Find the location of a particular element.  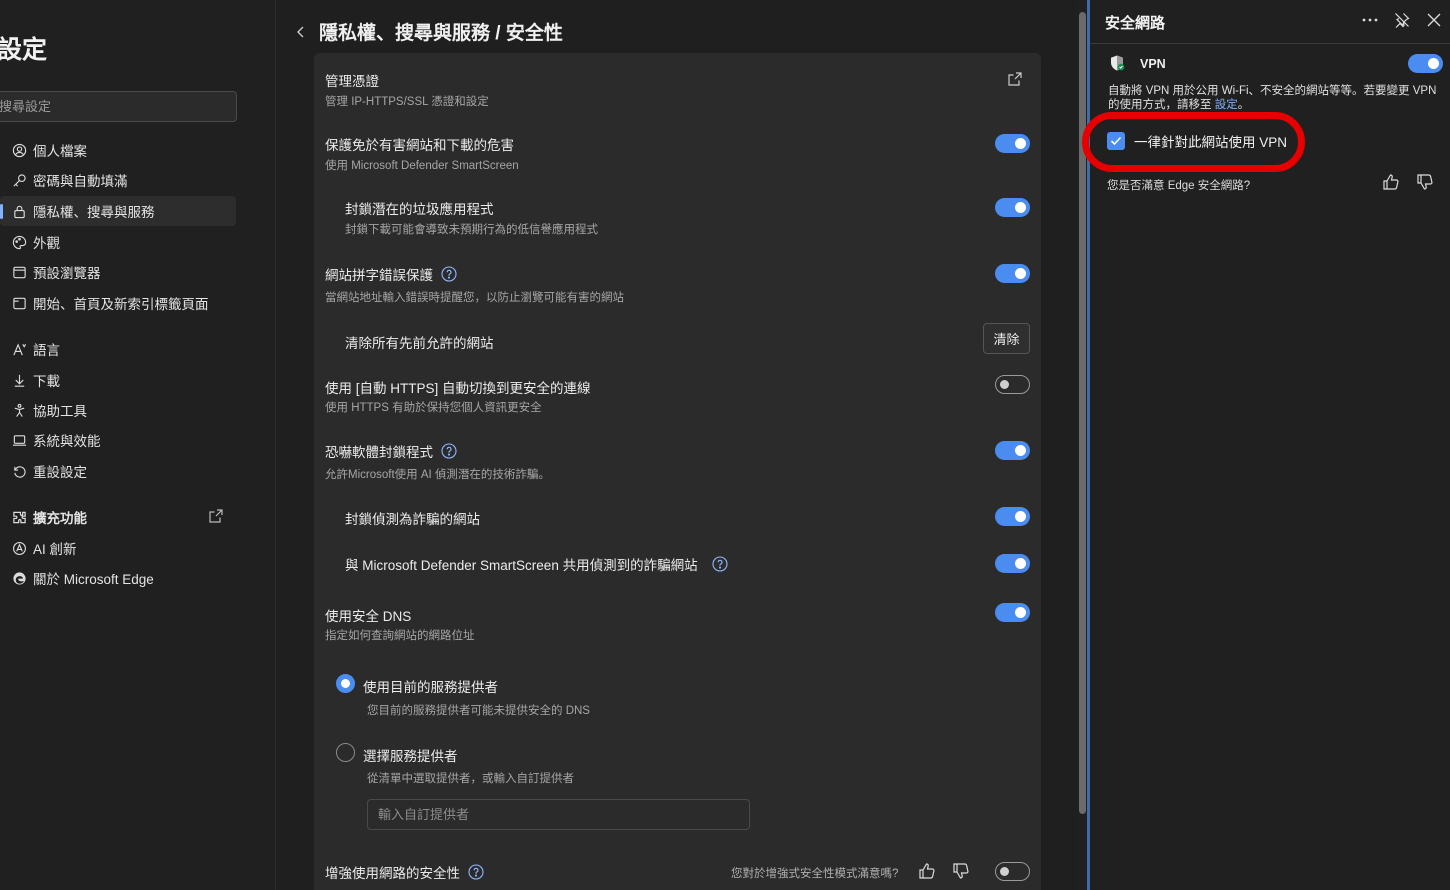

palette-icon is located at coordinates (19, 242).